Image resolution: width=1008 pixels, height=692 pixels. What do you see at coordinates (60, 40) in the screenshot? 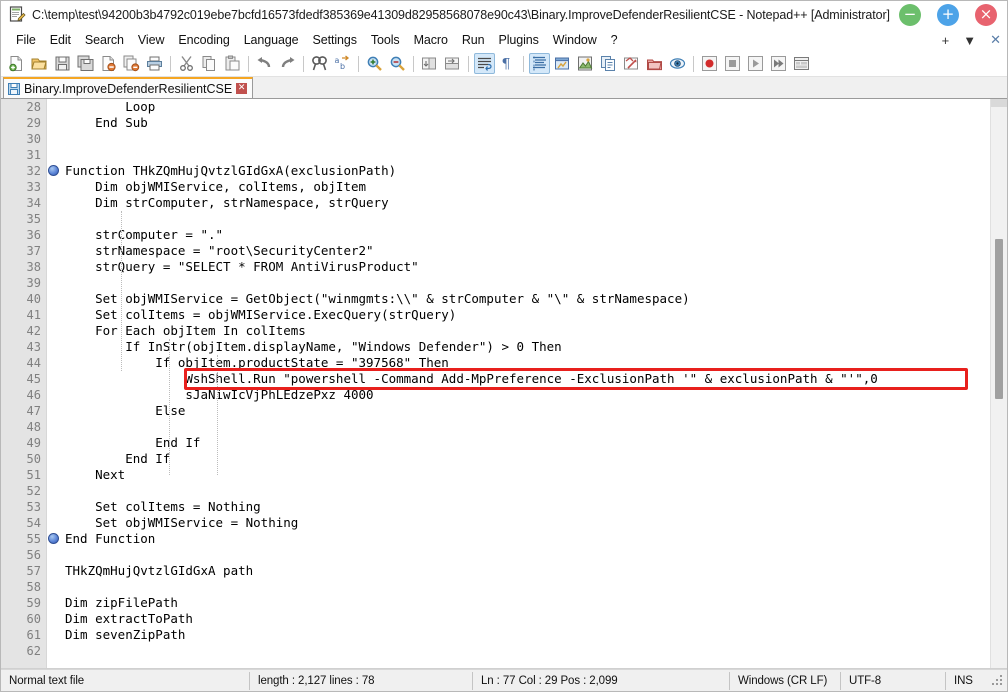
I see `menu-item-edit: Edit` at bounding box center [60, 40].